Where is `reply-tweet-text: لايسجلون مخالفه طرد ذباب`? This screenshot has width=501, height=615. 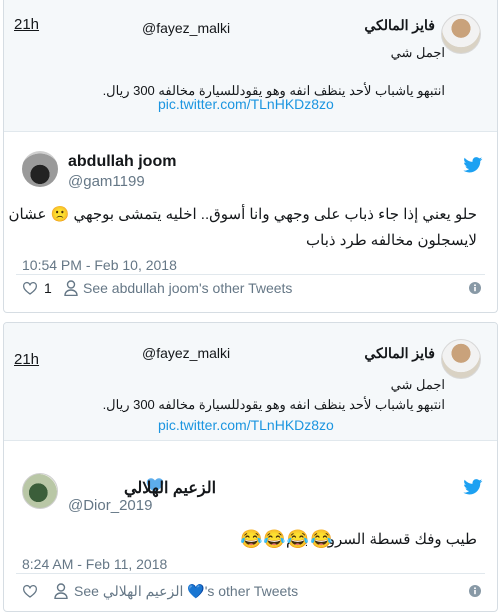
reply-tweet-text: لايسجلون مخالفه طرد ذباب is located at coordinates (391, 240).